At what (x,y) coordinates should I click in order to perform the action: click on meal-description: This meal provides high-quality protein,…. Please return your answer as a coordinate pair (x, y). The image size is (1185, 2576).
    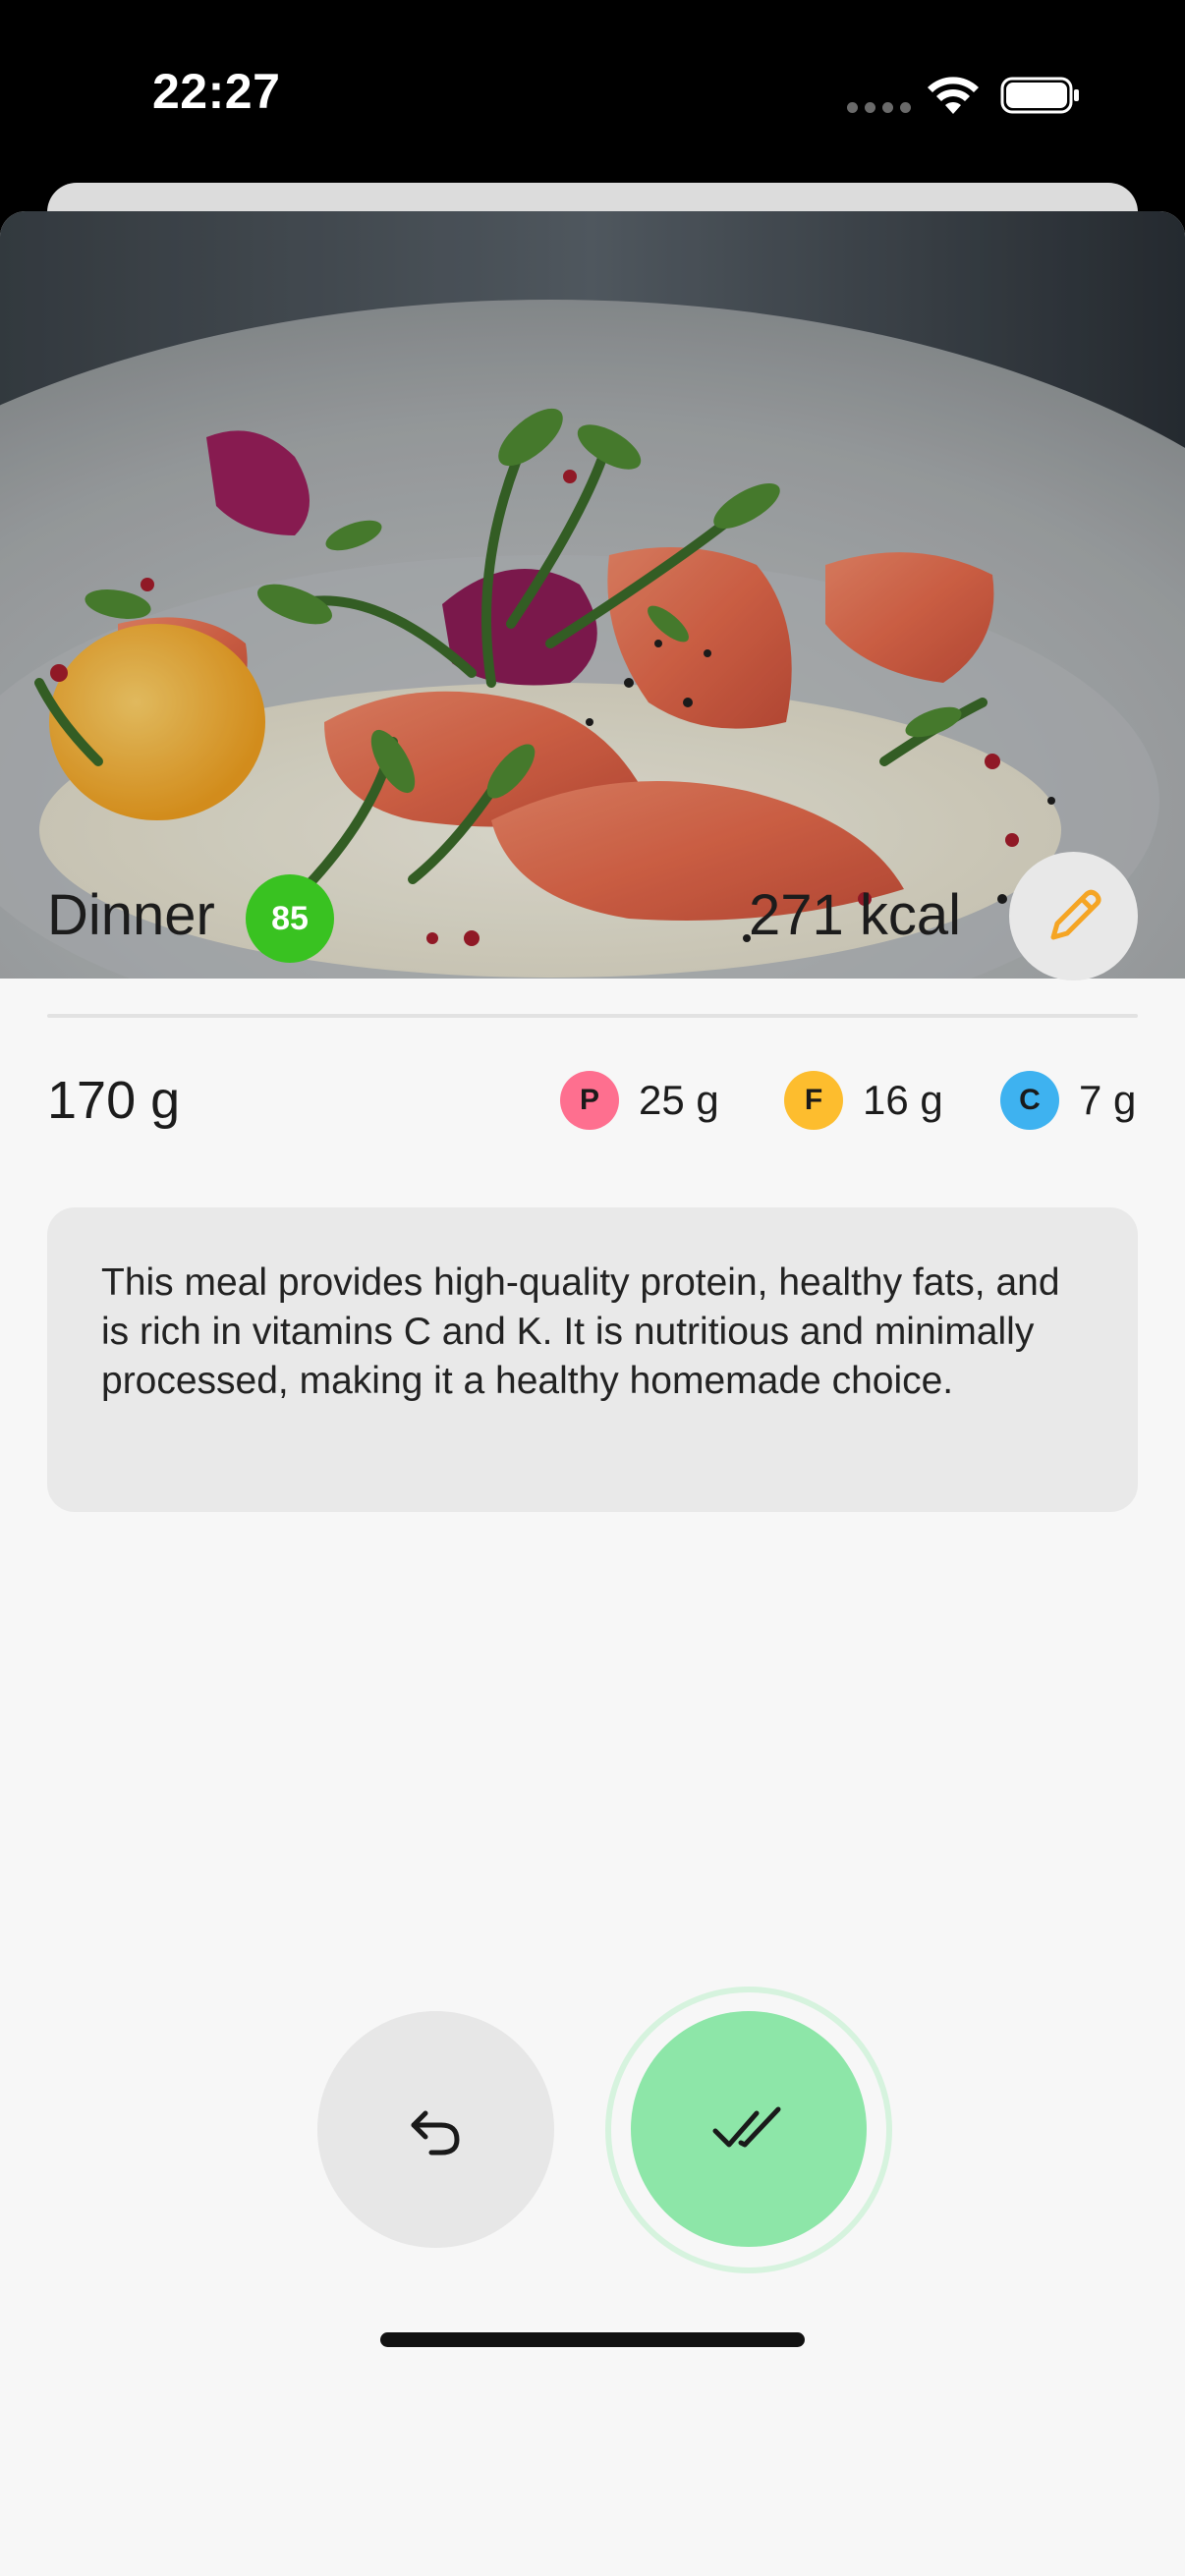
    Looking at the image, I should click on (581, 1331).